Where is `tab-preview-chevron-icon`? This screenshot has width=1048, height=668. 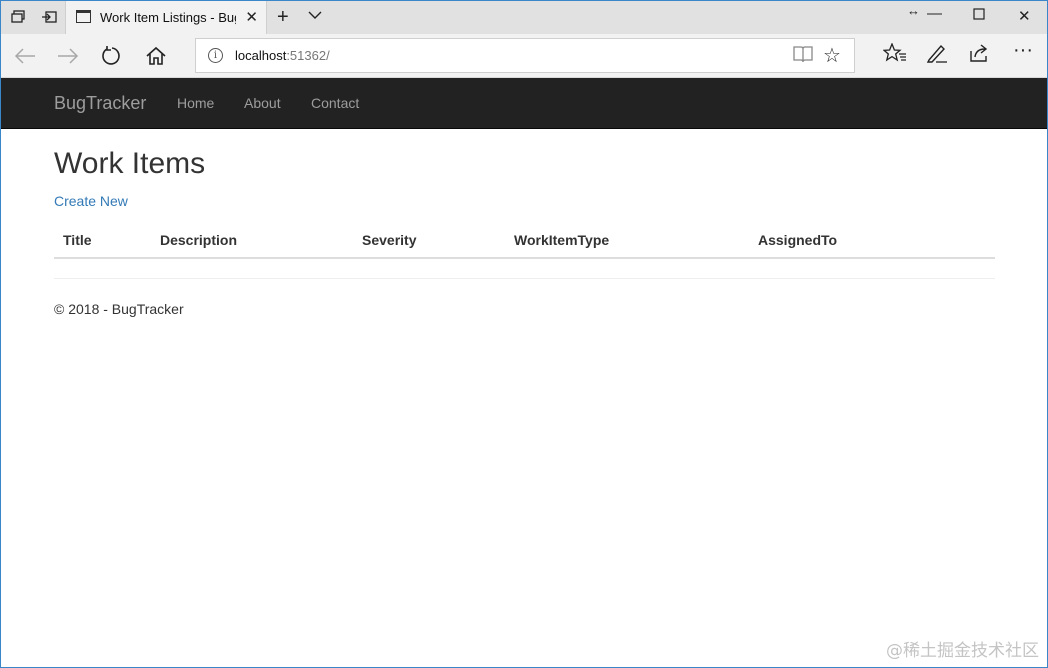
tab-preview-chevron-icon is located at coordinates (315, 15).